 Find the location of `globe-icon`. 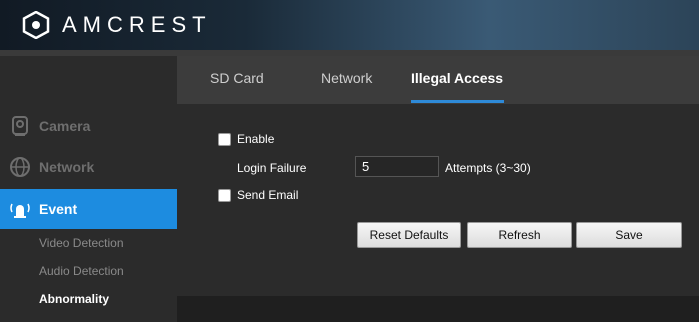

globe-icon is located at coordinates (20, 167).